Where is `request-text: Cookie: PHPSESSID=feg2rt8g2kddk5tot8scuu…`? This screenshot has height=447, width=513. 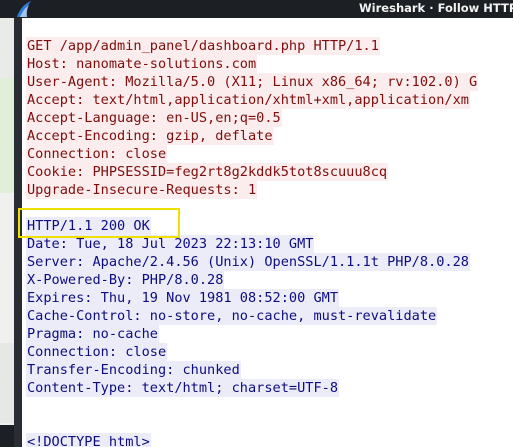 request-text: Cookie: PHPSESSID=feg2rt8g2kddk5tot8scuu… is located at coordinates (207, 172).